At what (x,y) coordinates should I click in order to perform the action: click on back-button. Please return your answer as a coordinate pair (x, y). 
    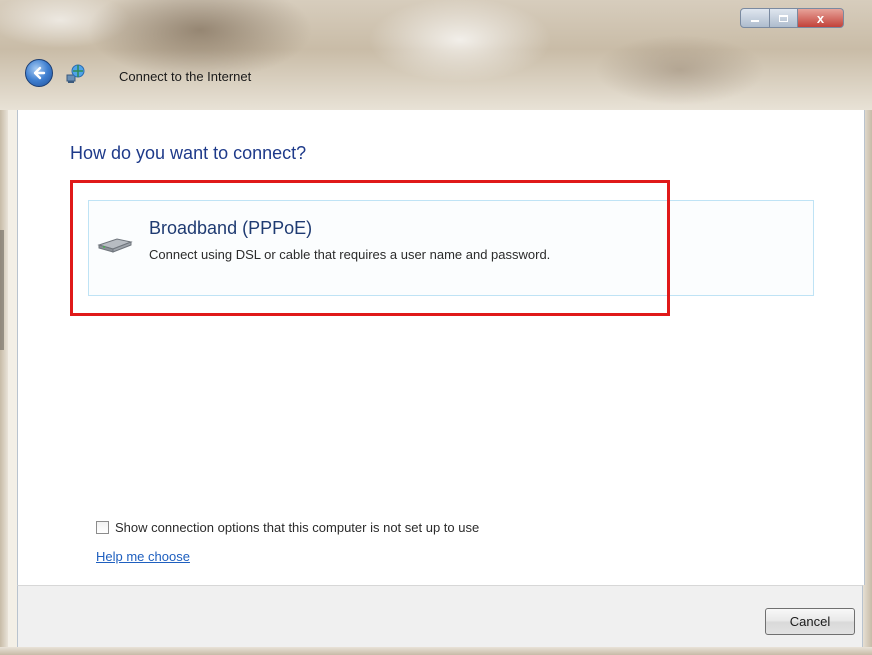
    Looking at the image, I should click on (39, 73).